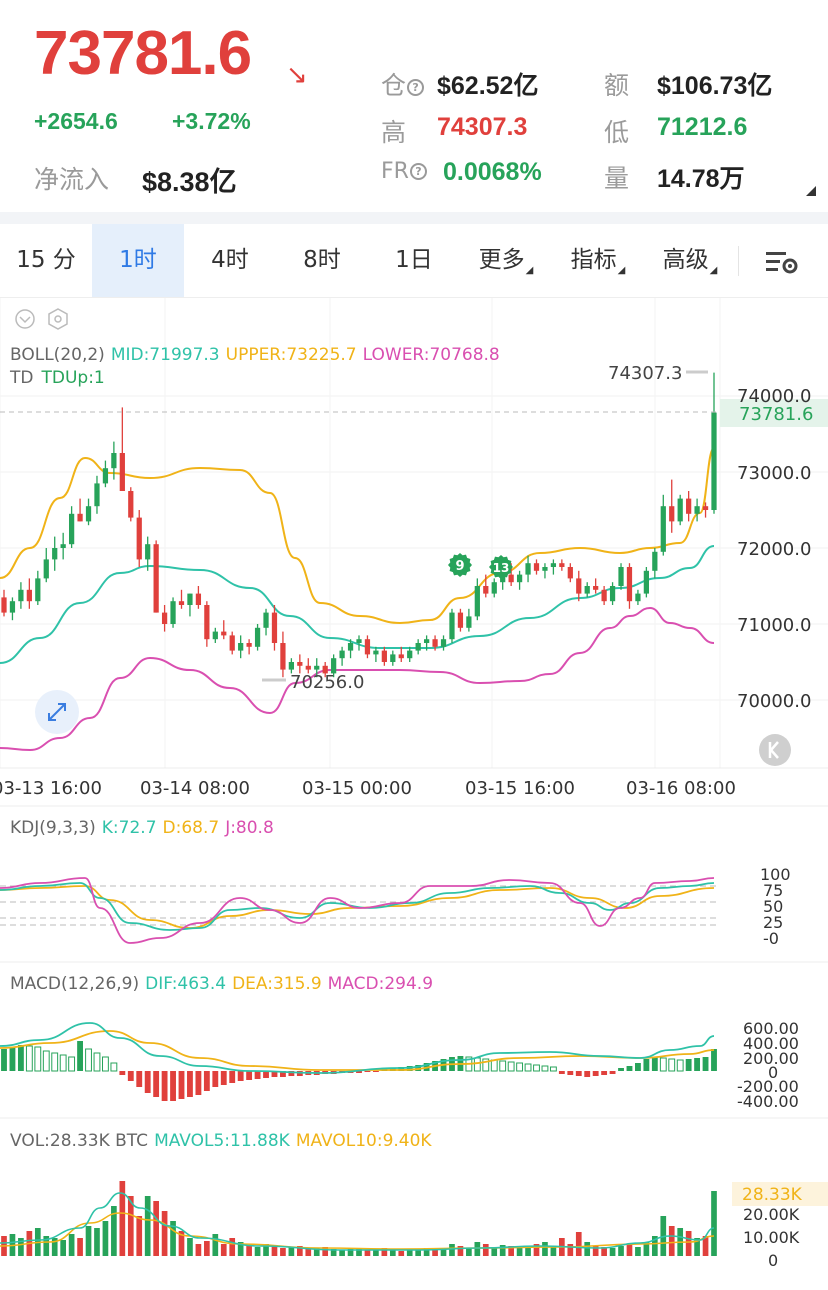  What do you see at coordinates (771, 1237) in the screenshot?
I see `vol-y-10k: 10.00K` at bounding box center [771, 1237].